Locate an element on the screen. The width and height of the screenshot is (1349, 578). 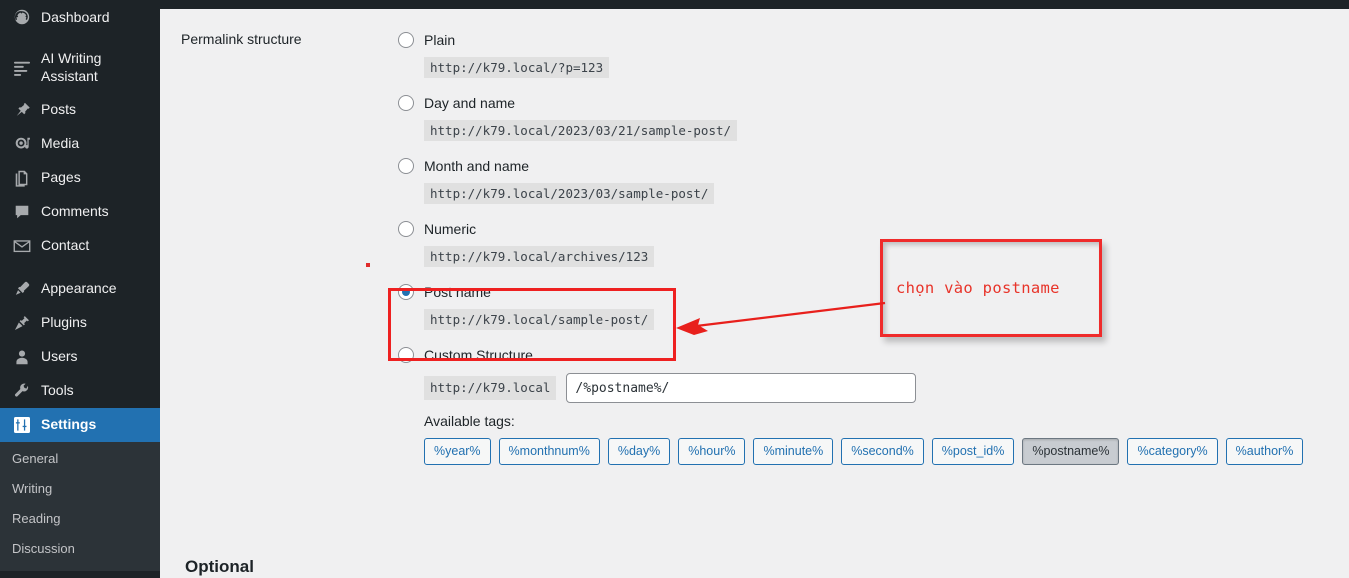
permalink-option-label: Numeric is located at coordinates (450, 229).